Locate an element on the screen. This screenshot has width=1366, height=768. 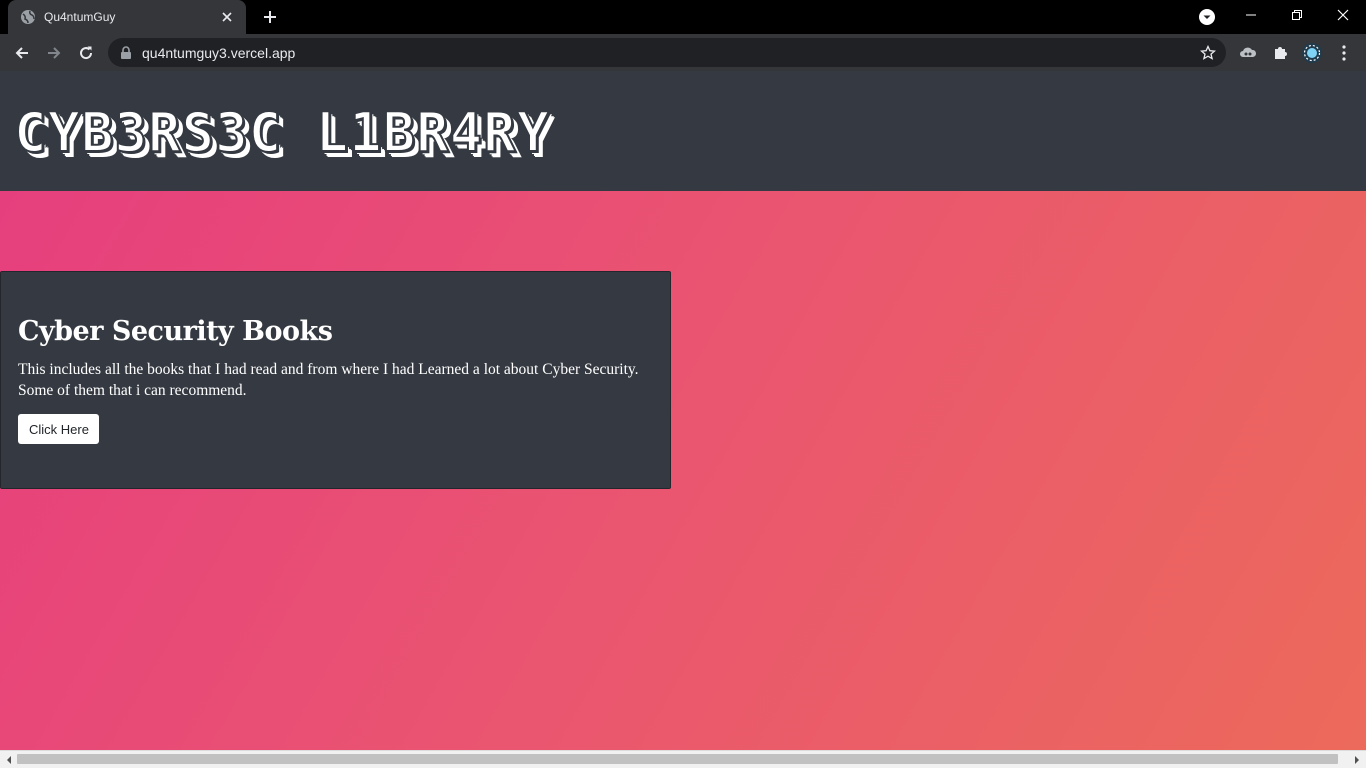
restore-icon is located at coordinates (1297, 15).